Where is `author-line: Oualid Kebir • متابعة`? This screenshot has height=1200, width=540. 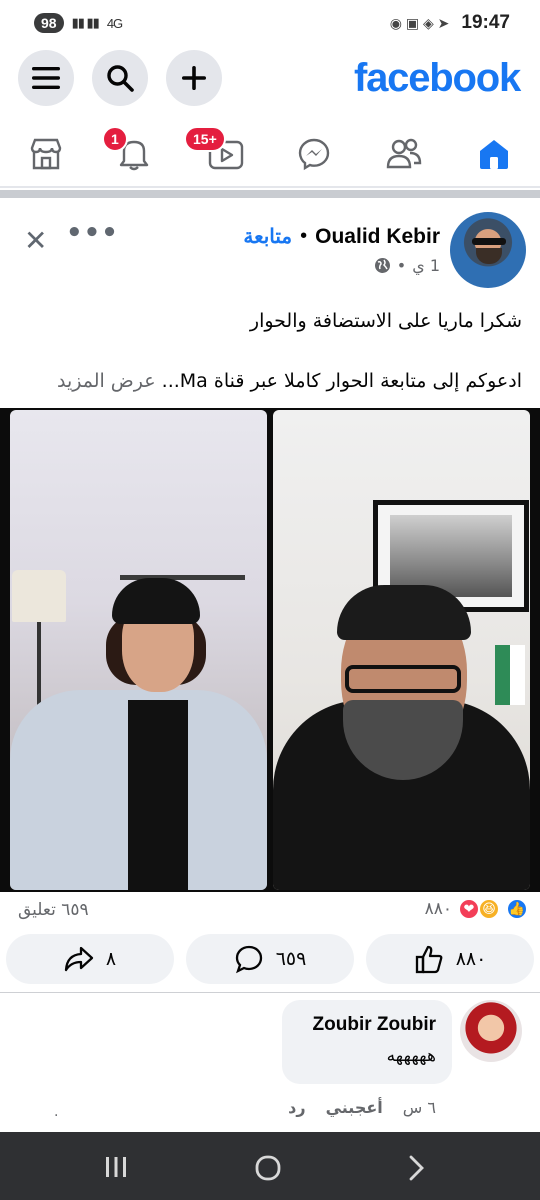
author-line: Oualid Kebir • متابعة is located at coordinates (341, 236).